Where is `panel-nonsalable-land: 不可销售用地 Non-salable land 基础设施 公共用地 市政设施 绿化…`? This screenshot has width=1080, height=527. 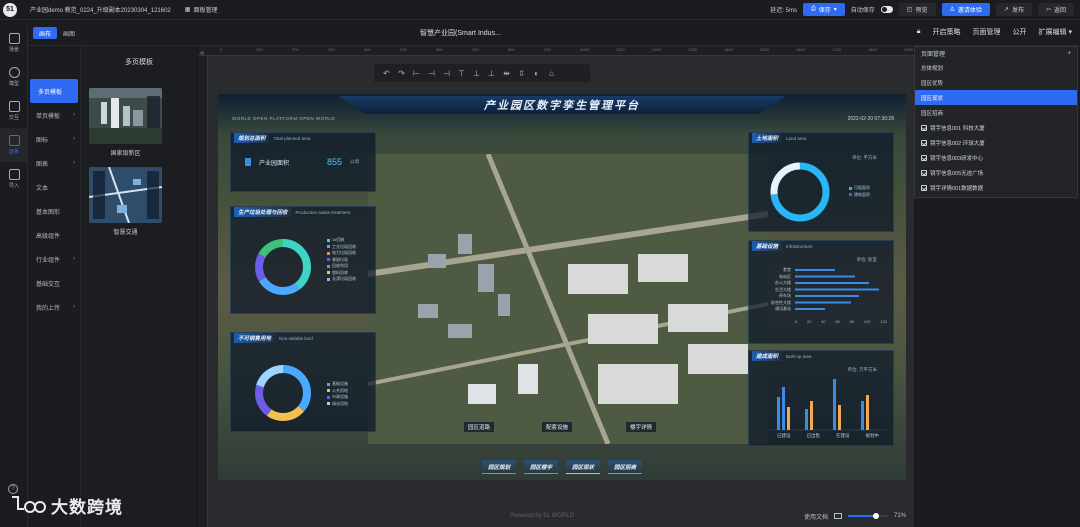 panel-nonsalable-land: 不可销售用地 Non-salable land 基础设施 公共用地 市政设施 绿化… is located at coordinates (303, 382).